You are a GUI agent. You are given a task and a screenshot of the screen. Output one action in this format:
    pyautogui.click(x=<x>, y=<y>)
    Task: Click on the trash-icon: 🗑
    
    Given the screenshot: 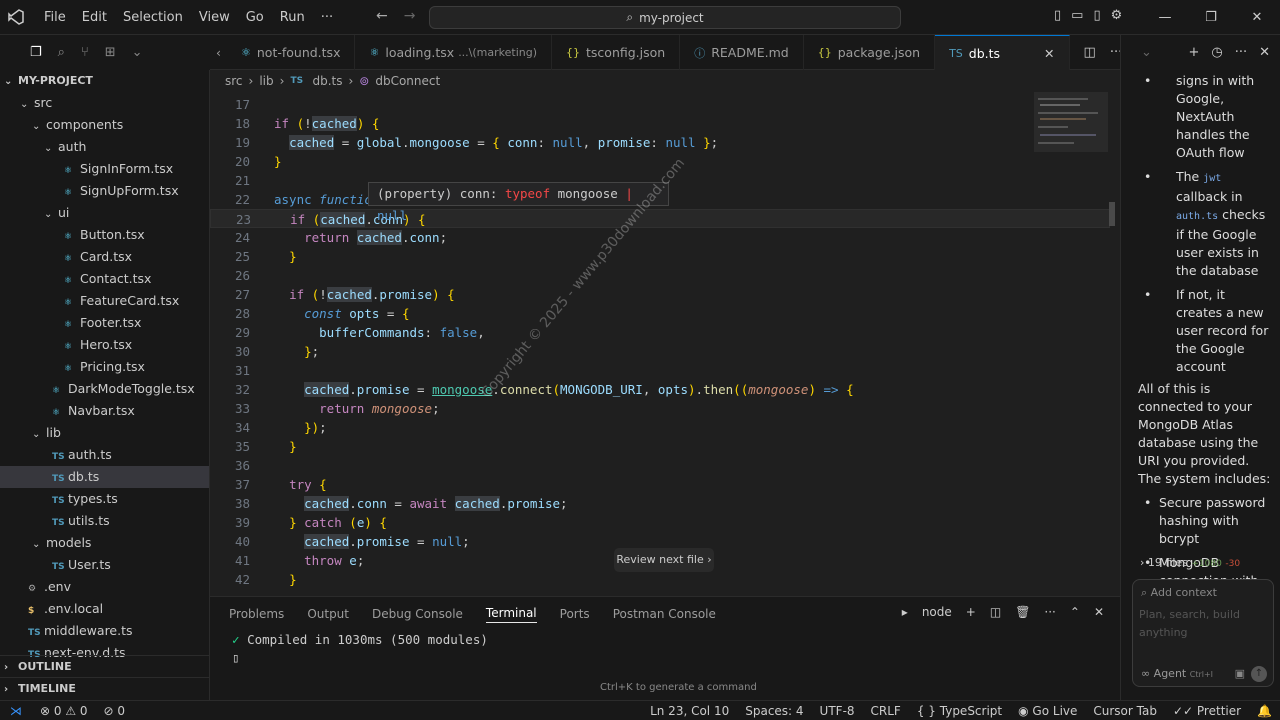 What is the action you would take?
    pyautogui.click(x=1022, y=612)
    